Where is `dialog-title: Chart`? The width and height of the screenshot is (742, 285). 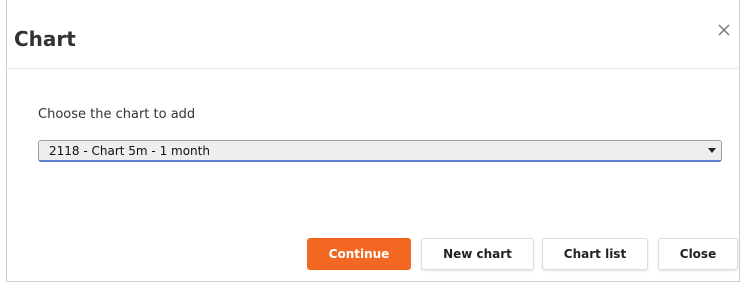 dialog-title: Chart is located at coordinates (45, 39).